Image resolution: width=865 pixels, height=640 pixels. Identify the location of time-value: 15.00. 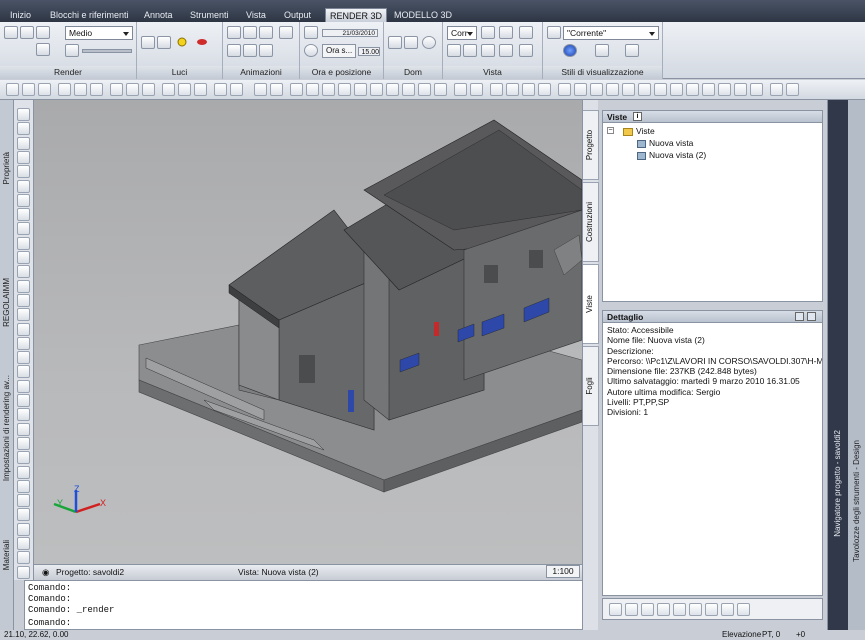
(369, 51).